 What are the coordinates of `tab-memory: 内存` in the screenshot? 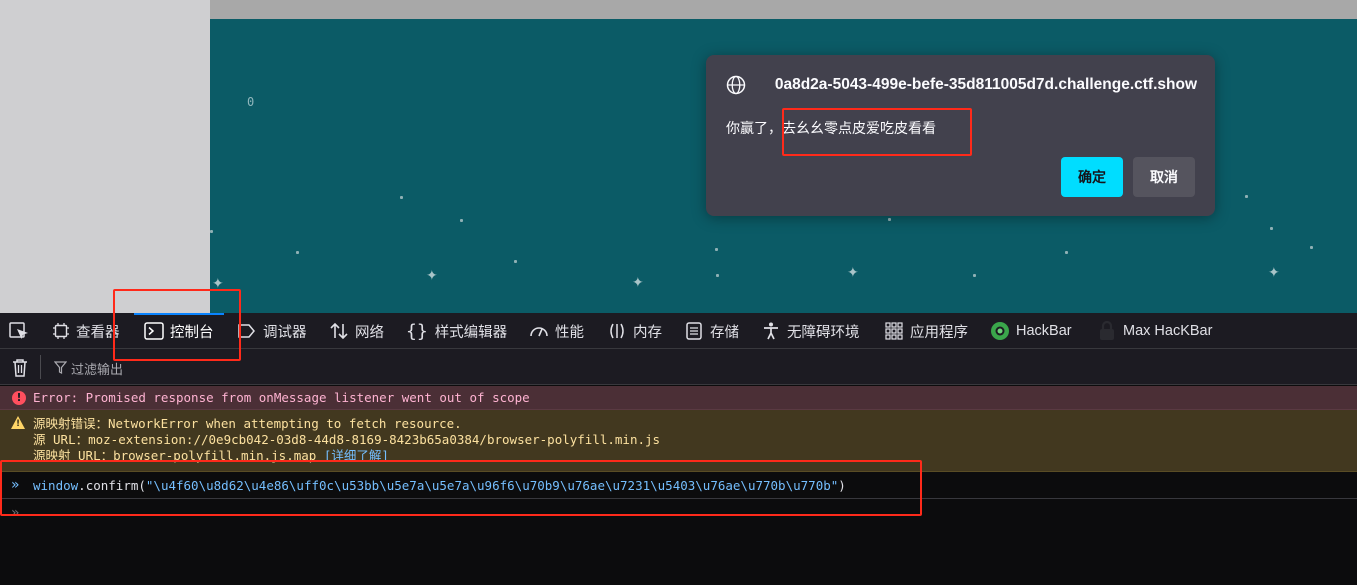 It's located at (634, 331).